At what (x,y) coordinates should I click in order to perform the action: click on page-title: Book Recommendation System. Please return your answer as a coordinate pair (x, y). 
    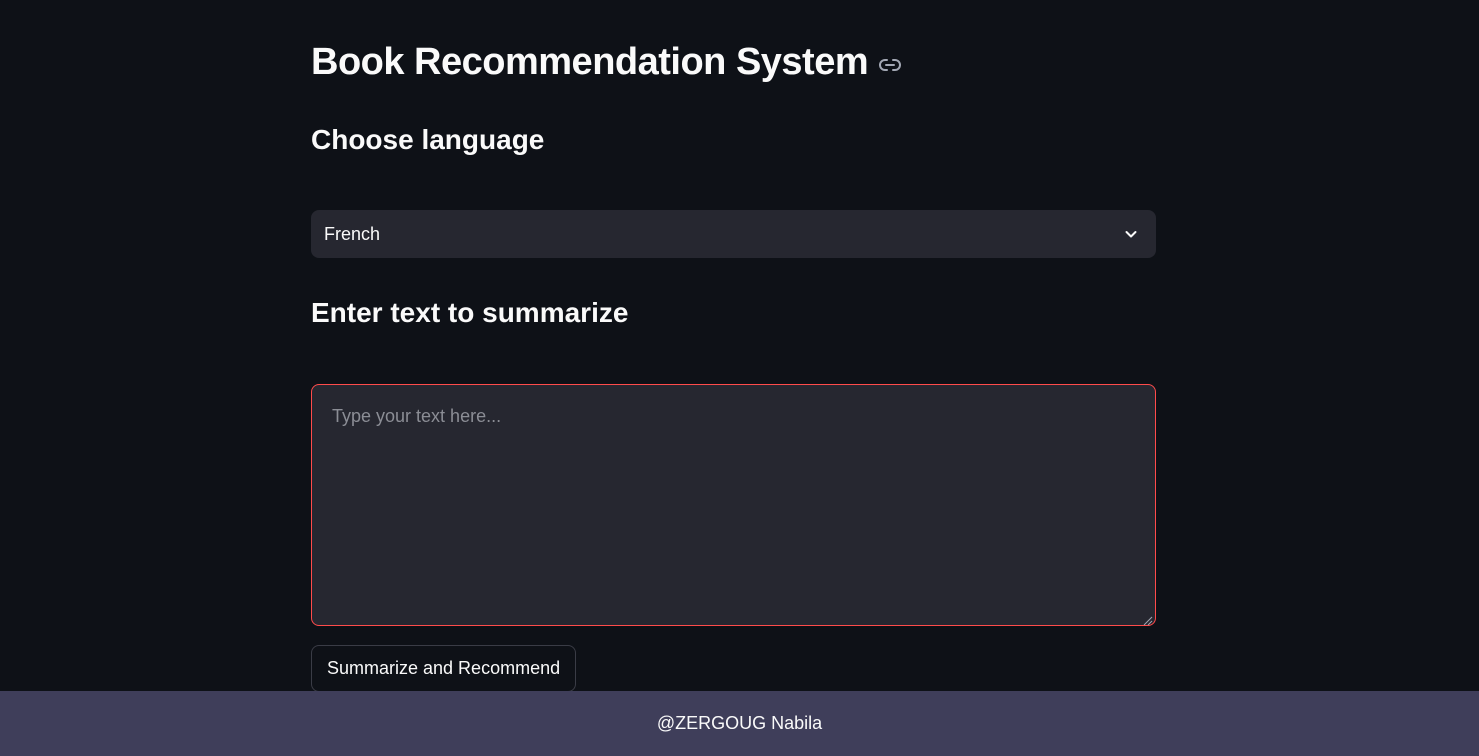
    Looking at the image, I should click on (590, 62).